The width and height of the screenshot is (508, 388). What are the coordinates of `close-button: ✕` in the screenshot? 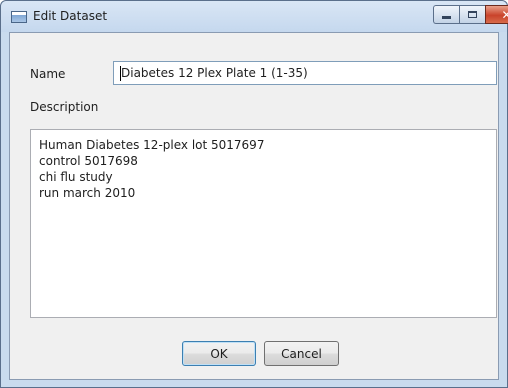 It's located at (496, 14).